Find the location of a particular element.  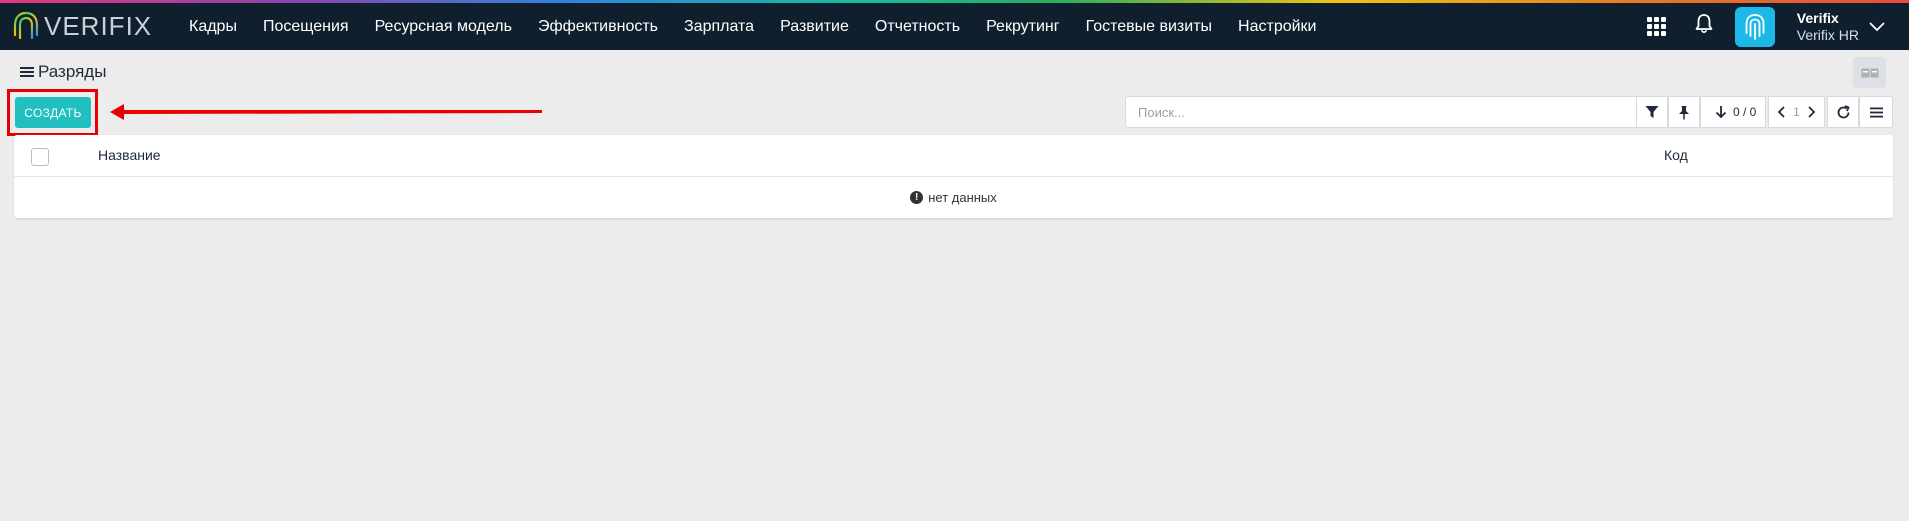

logo-text: VERIFIX is located at coordinates (98, 26).